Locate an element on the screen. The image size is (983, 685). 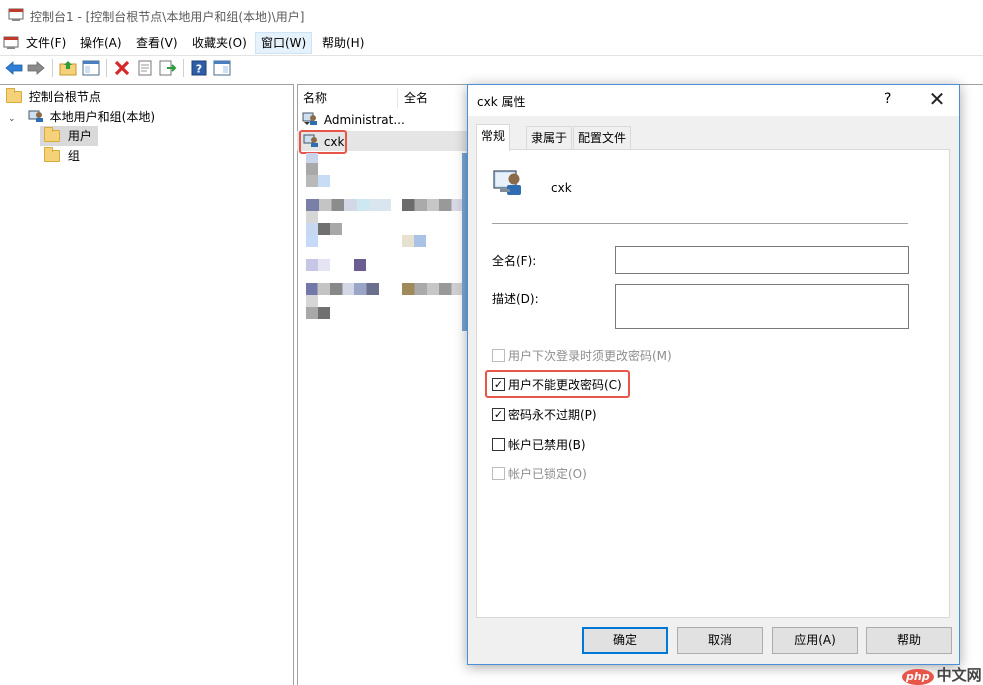
tree-item-local-users-groups: ⌄ 本地用户和组(本地) is located at coordinates (81, 117).